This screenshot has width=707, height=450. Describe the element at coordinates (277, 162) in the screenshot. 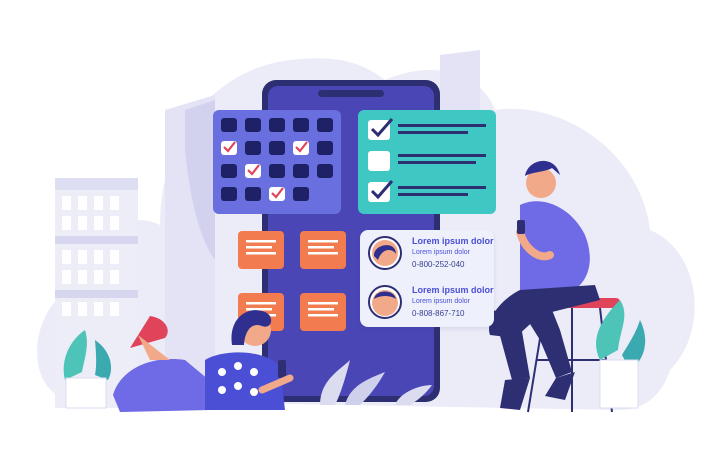

I see `calendar-widget` at that location.